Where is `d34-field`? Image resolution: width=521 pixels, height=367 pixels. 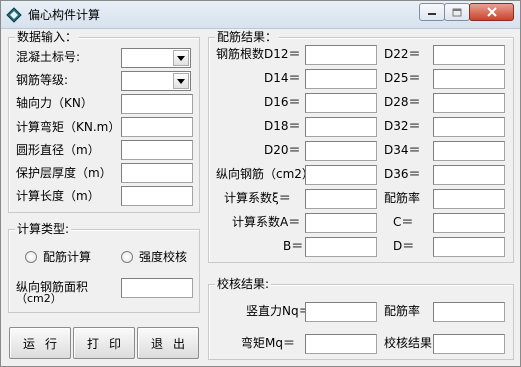 d34-field is located at coordinates (469, 151).